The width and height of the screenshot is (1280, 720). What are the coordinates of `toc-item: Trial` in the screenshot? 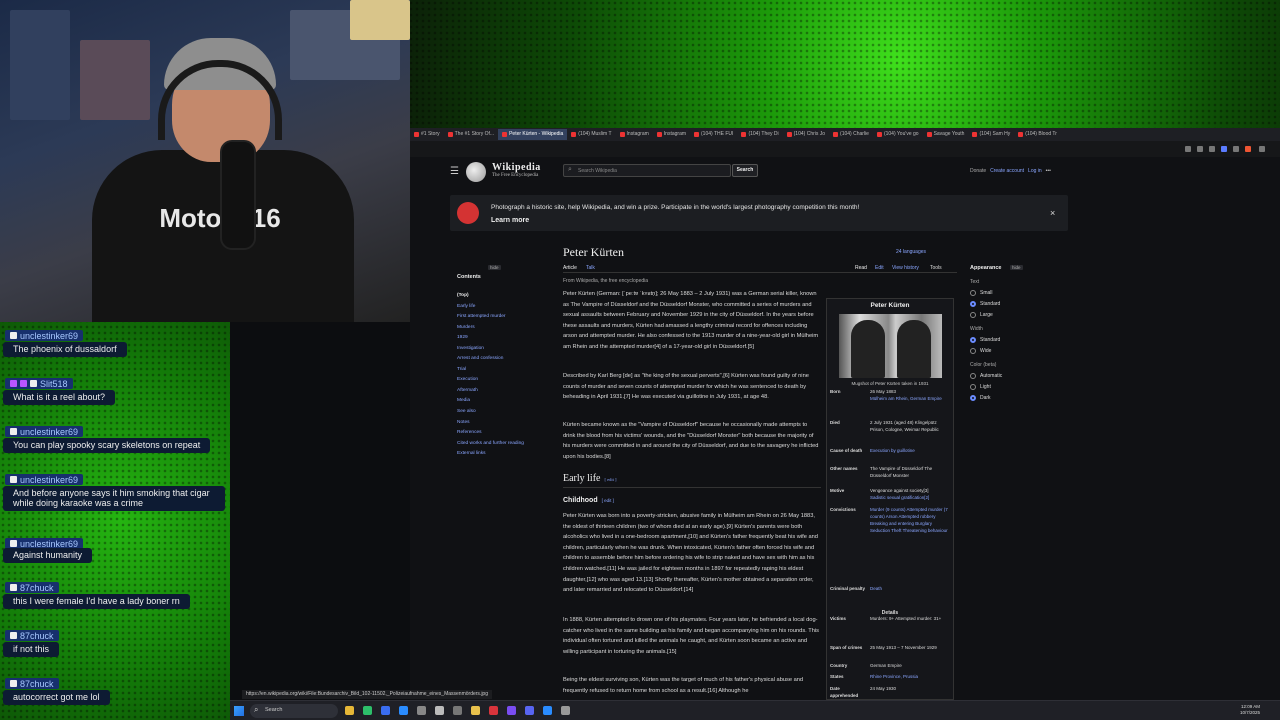 It's located at (509, 369).